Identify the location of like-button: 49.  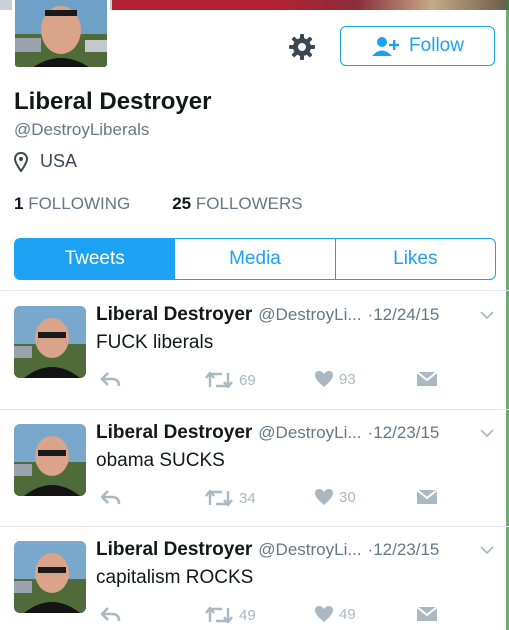
(335, 614).